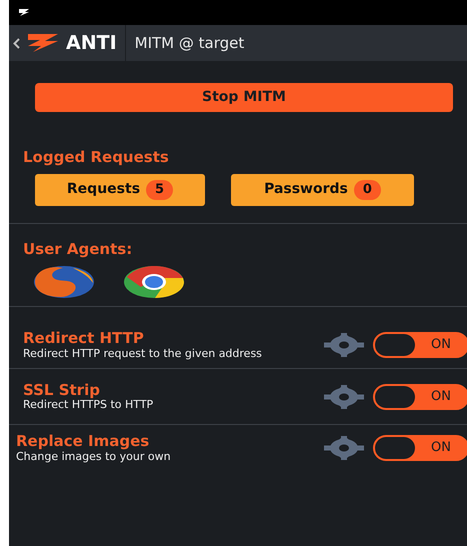 The width and height of the screenshot is (467, 546). What do you see at coordinates (96, 157) in the screenshot?
I see `section-title: Logged Requests` at bounding box center [96, 157].